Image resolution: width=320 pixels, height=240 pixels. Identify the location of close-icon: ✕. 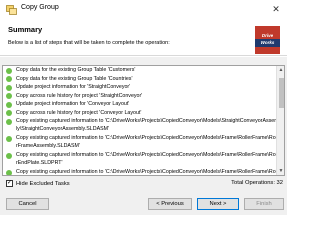
(276, 8).